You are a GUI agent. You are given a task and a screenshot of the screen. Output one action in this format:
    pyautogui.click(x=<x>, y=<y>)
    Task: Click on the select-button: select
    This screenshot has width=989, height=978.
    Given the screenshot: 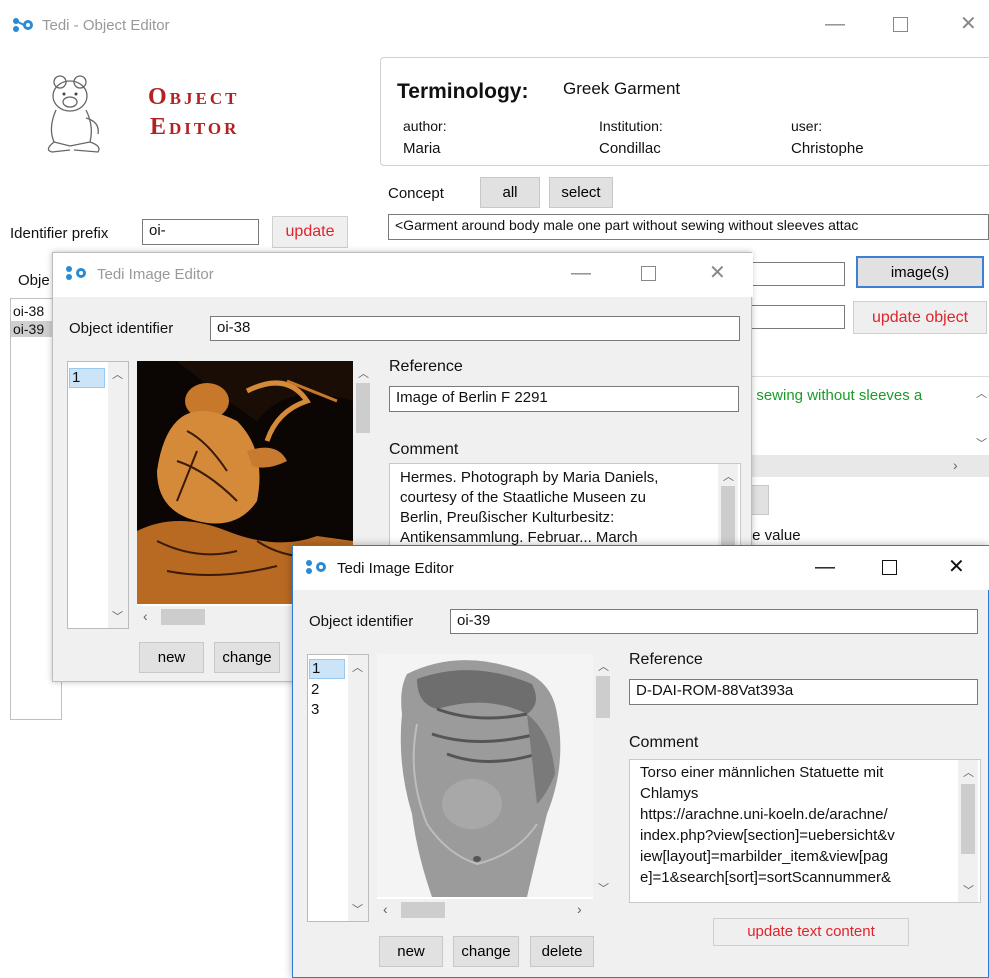 What is the action you would take?
    pyautogui.click(x=581, y=192)
    